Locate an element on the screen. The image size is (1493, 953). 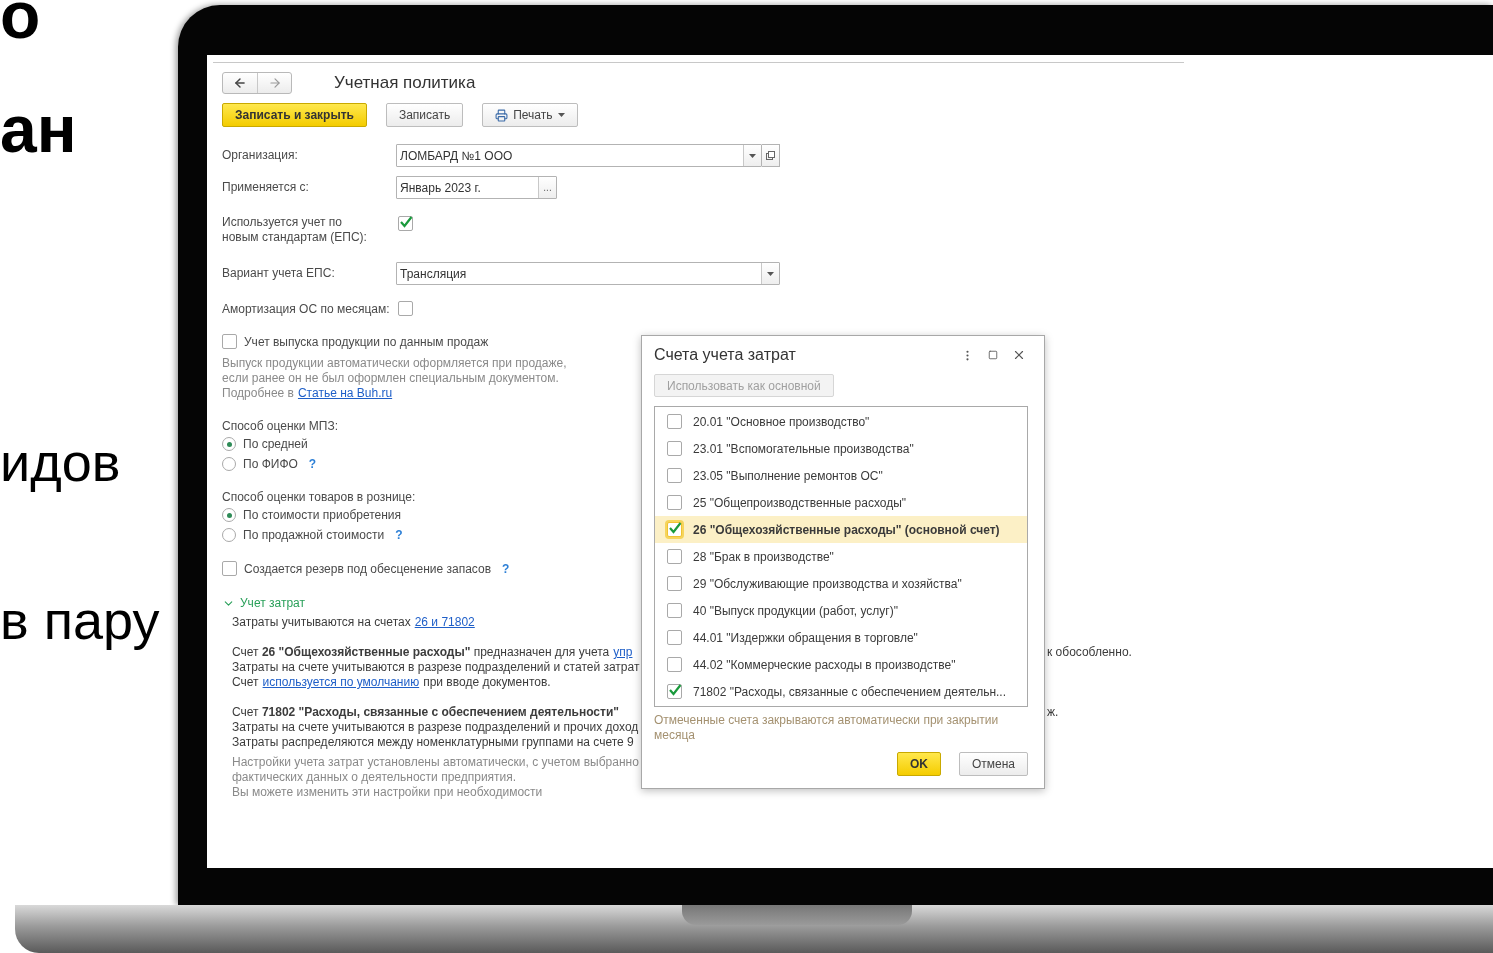
arrow-left-icon is located at coordinates (240, 83).